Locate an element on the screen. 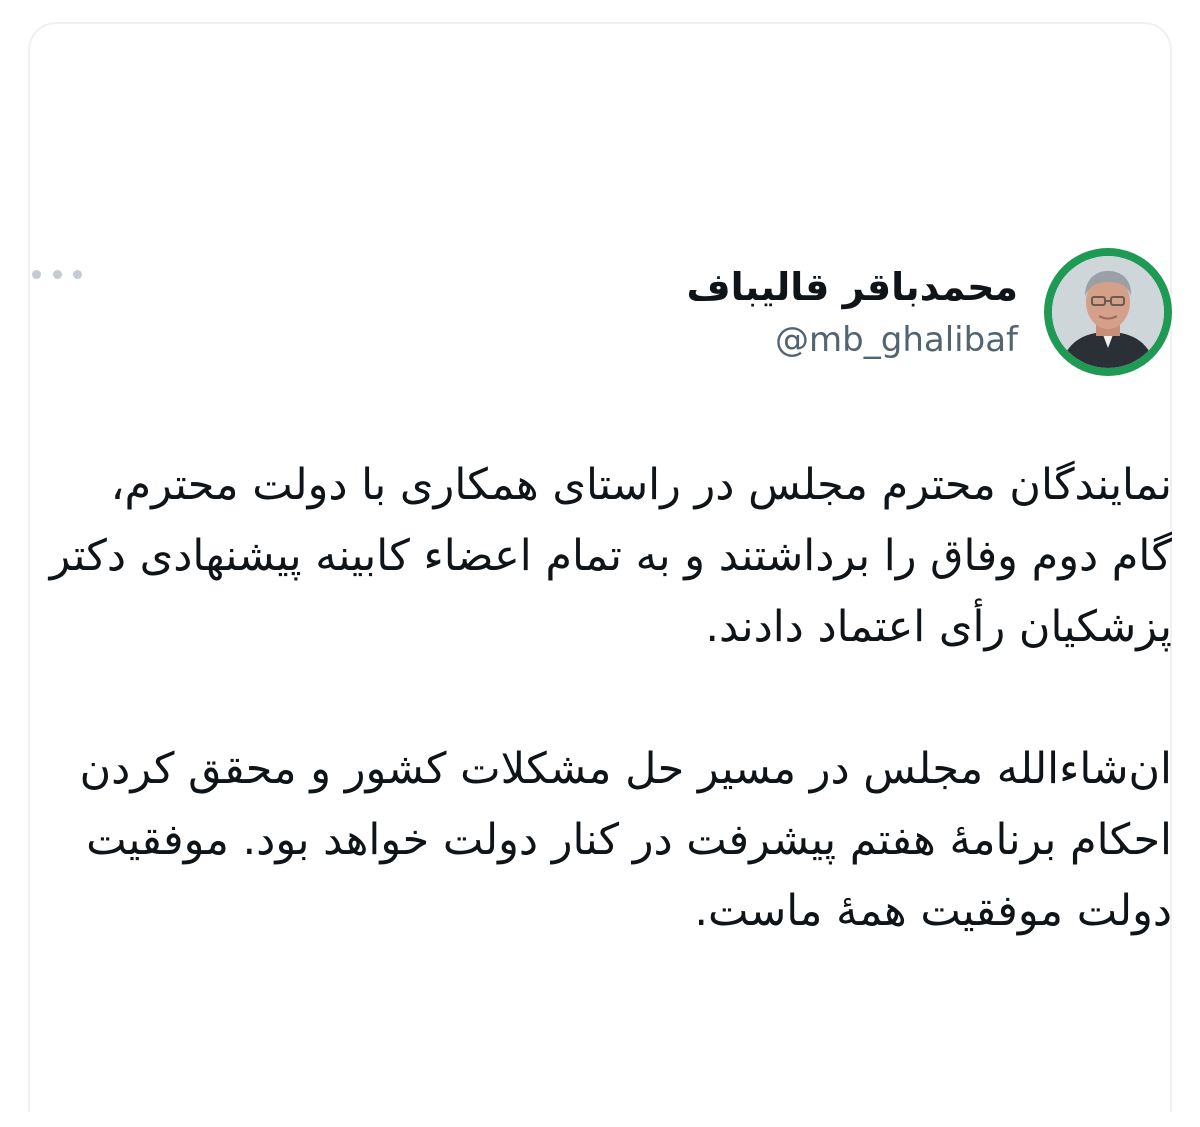 The height and width of the screenshot is (1127, 1200). person-icon is located at coordinates (1108, 312).